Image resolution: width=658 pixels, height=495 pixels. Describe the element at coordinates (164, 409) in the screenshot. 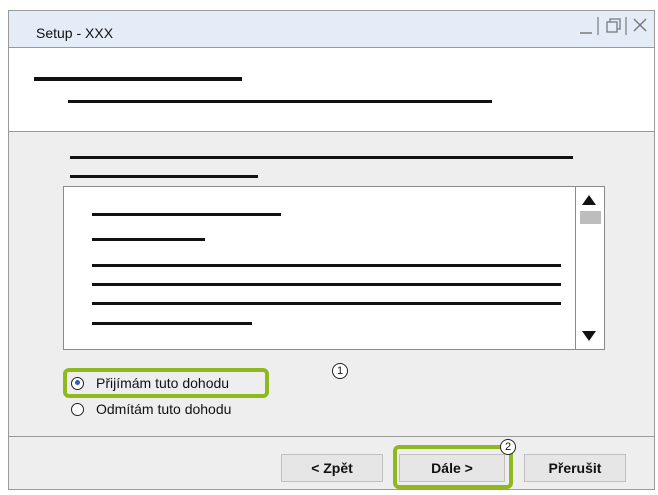

I see `decline-label: Odmítám tuto dohodu` at that location.